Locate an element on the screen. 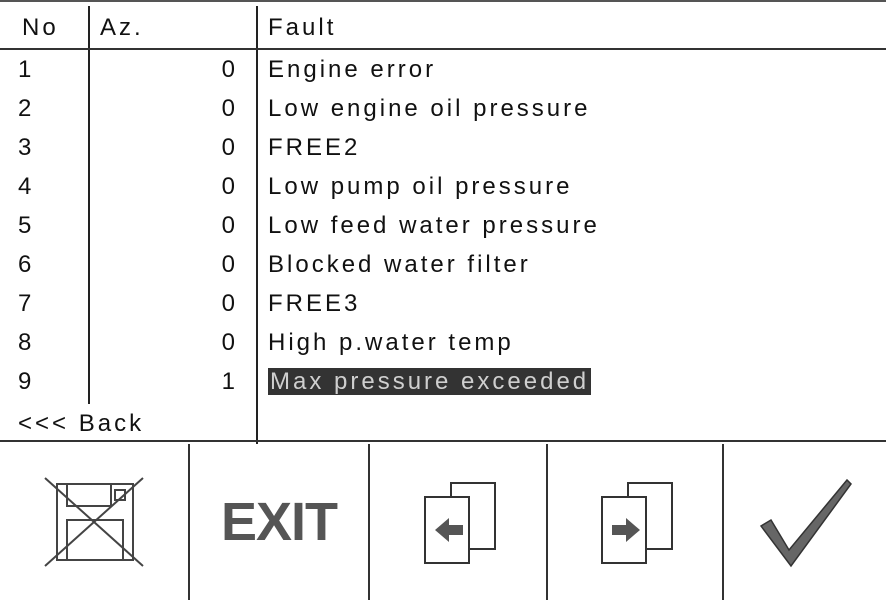 This screenshot has width=886, height=600. checkmark-icon is located at coordinates (805, 523).